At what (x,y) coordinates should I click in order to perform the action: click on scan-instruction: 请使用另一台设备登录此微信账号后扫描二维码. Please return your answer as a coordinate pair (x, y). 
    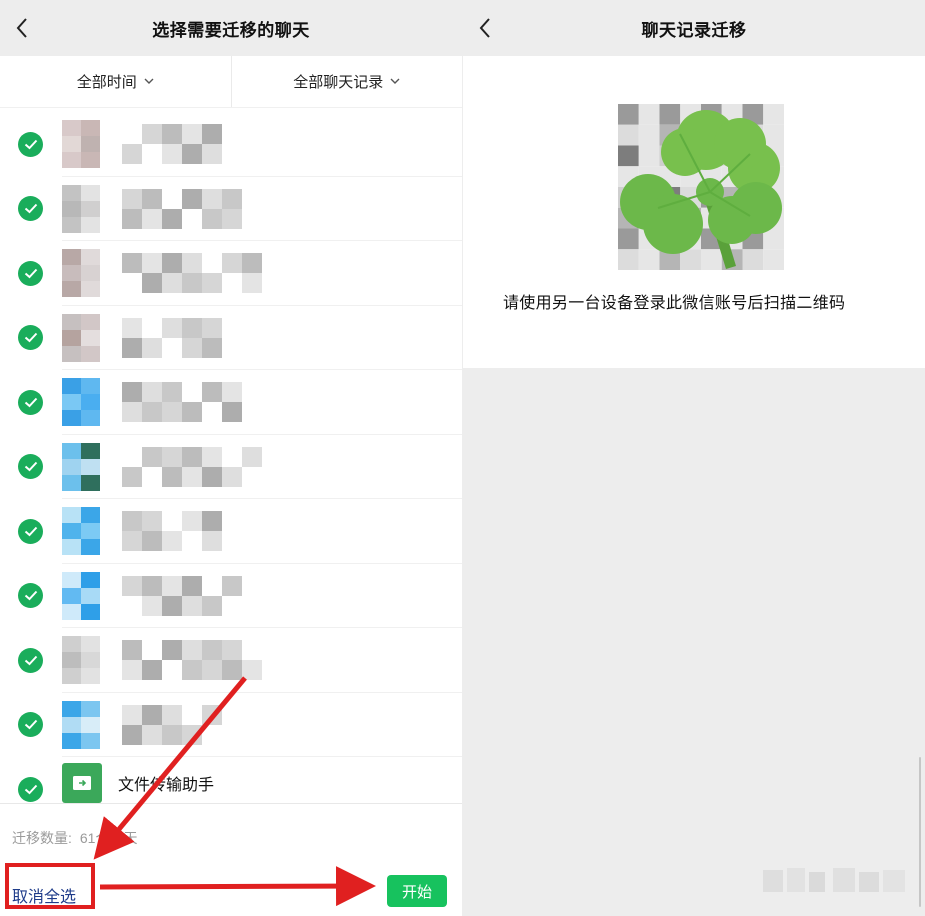
    Looking at the image, I should click on (674, 303).